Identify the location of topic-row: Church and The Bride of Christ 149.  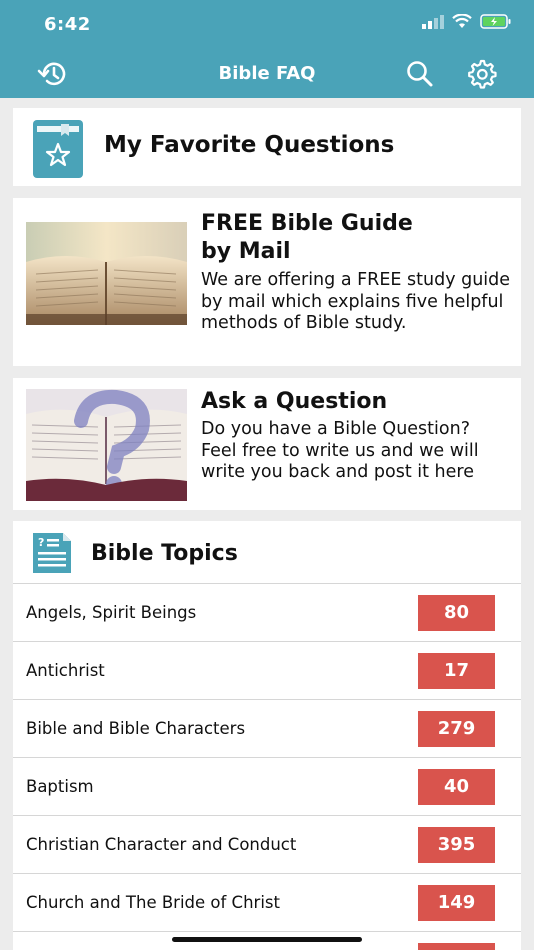
(267, 902).